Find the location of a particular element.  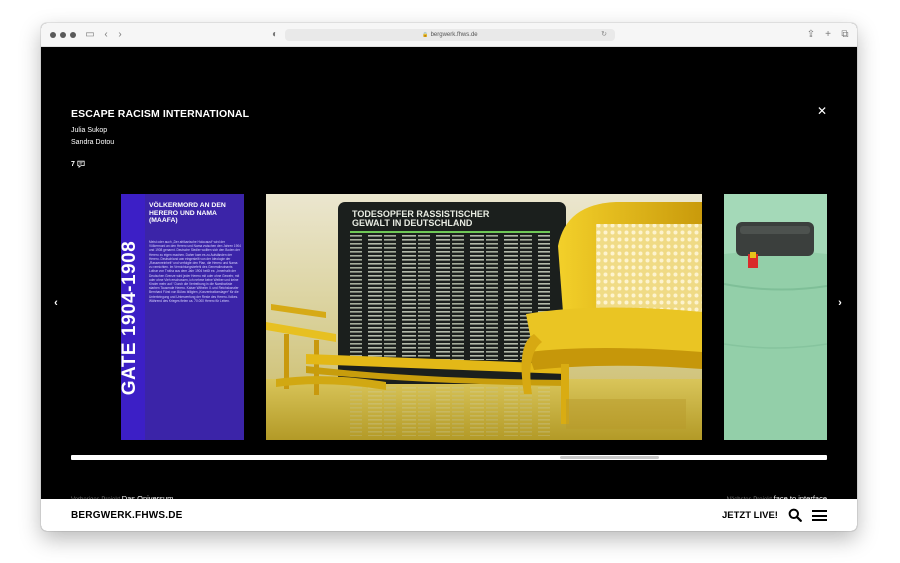

project-title: ESCAPE RACISM INTERNATIONAL is located at coordinates (160, 114).